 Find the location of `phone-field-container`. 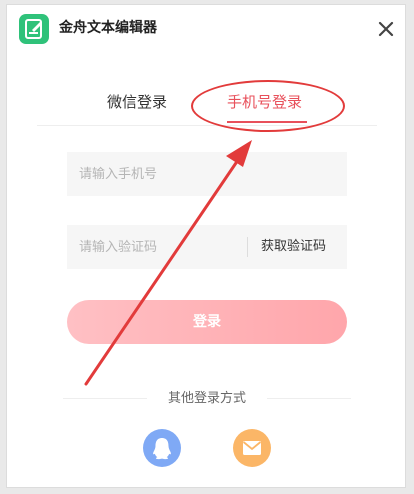

phone-field-container is located at coordinates (207, 174).